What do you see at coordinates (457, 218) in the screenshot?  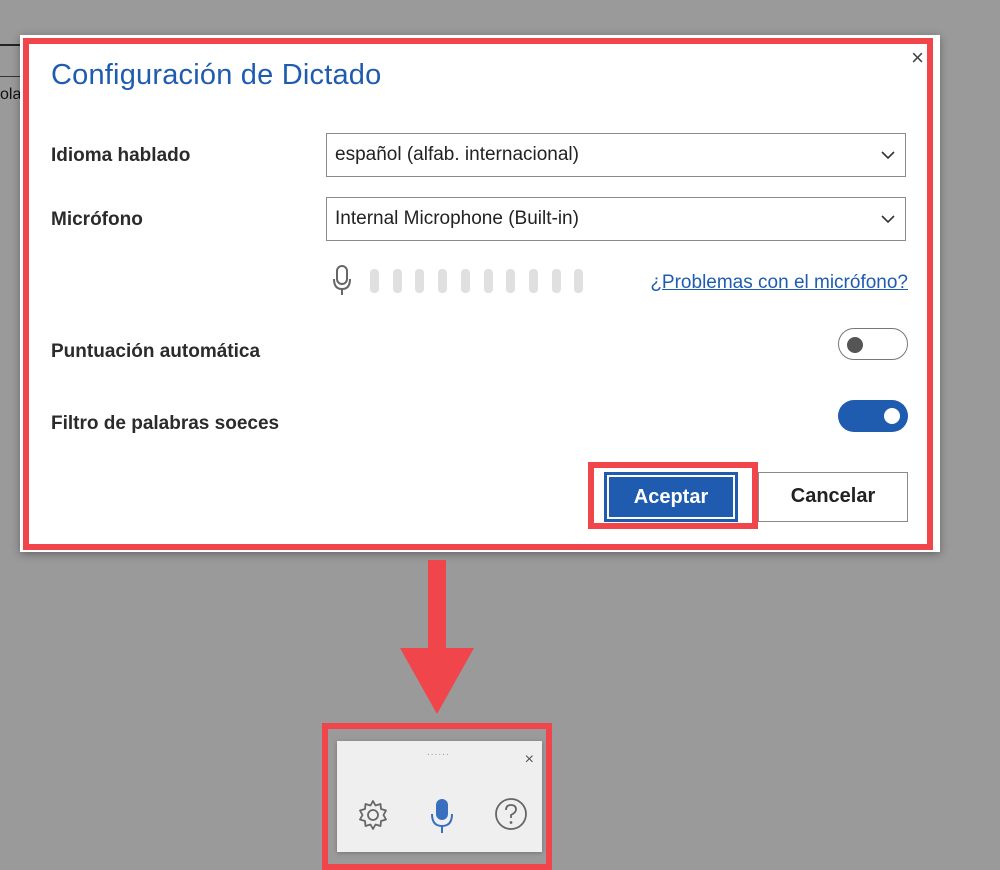 I see `microphone-select-value: Internal Microphone (Built-in)` at bounding box center [457, 218].